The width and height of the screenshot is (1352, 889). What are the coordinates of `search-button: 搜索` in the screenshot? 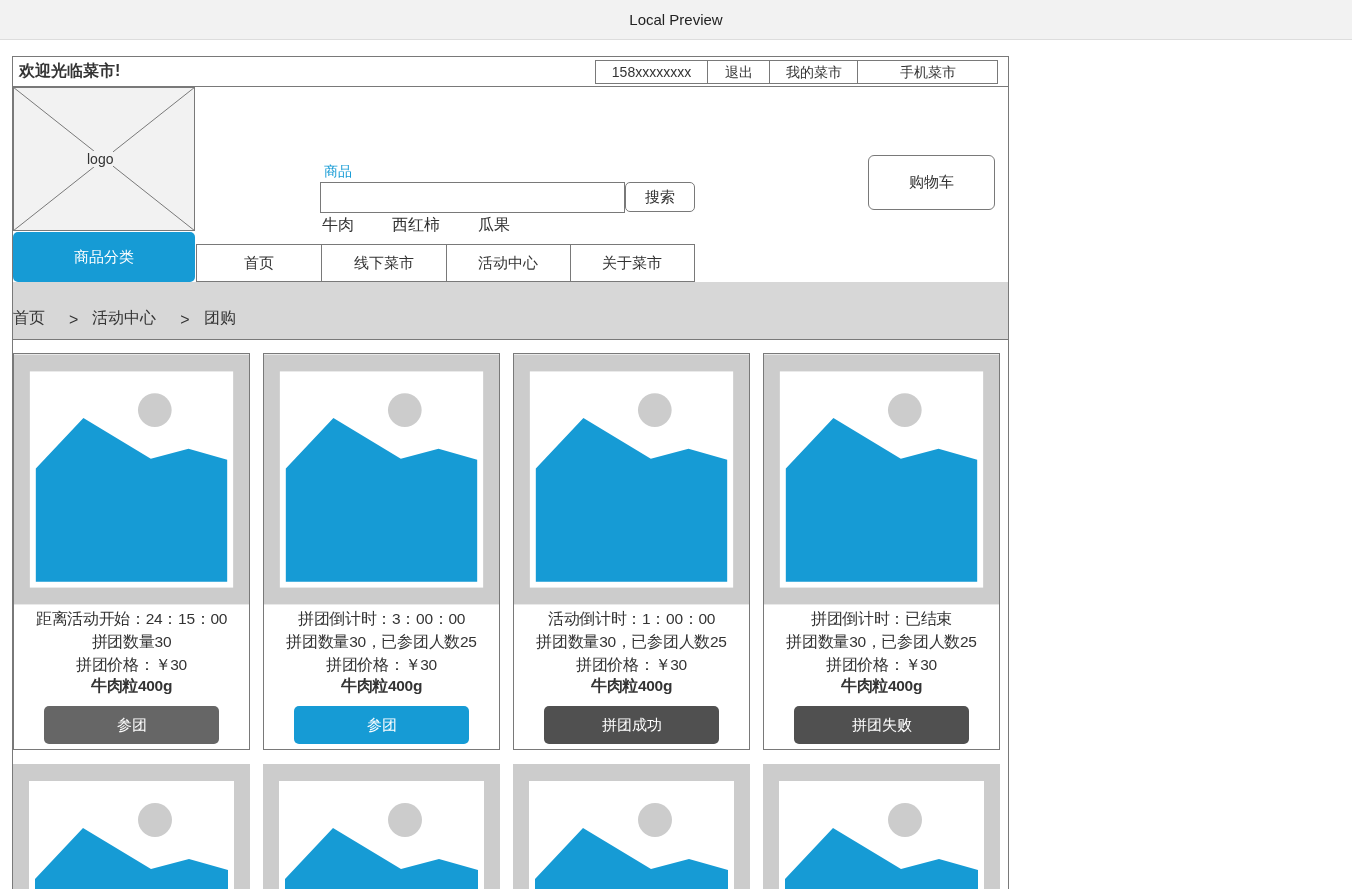 It's located at (660, 197).